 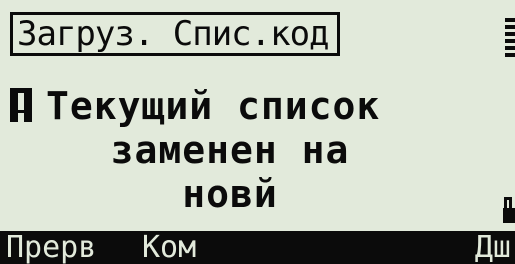 I want to click on message-line-1: Текущий список, so click(x=230, y=106).